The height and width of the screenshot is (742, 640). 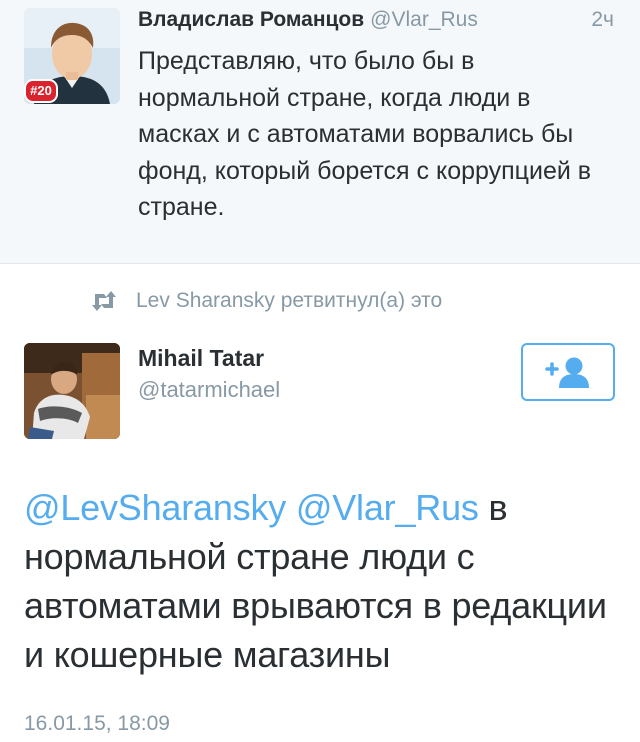 I want to click on author-handle: @tatarmichael, so click(x=209, y=390).